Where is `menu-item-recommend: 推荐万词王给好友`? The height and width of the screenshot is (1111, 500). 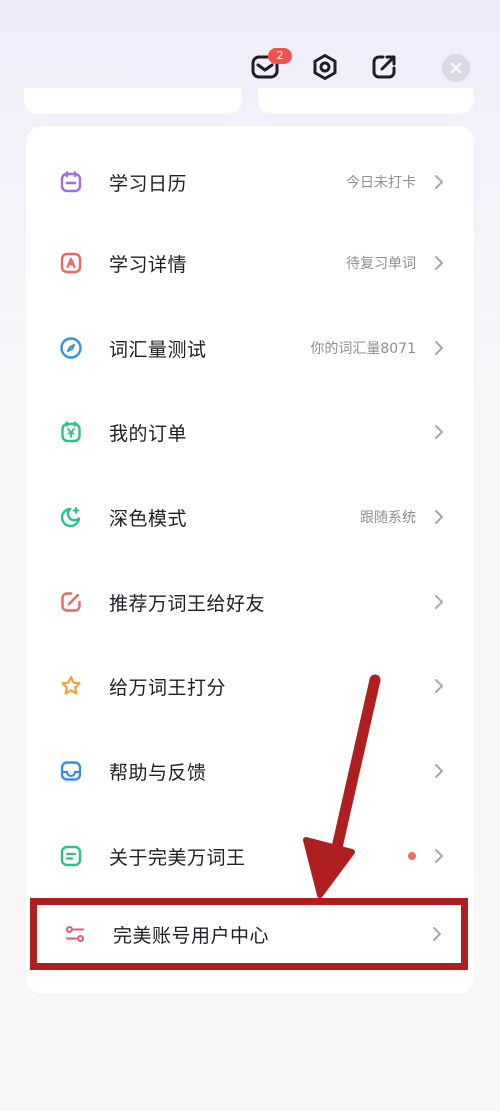 menu-item-recommend: 推荐万词王给好友 is located at coordinates (250, 602).